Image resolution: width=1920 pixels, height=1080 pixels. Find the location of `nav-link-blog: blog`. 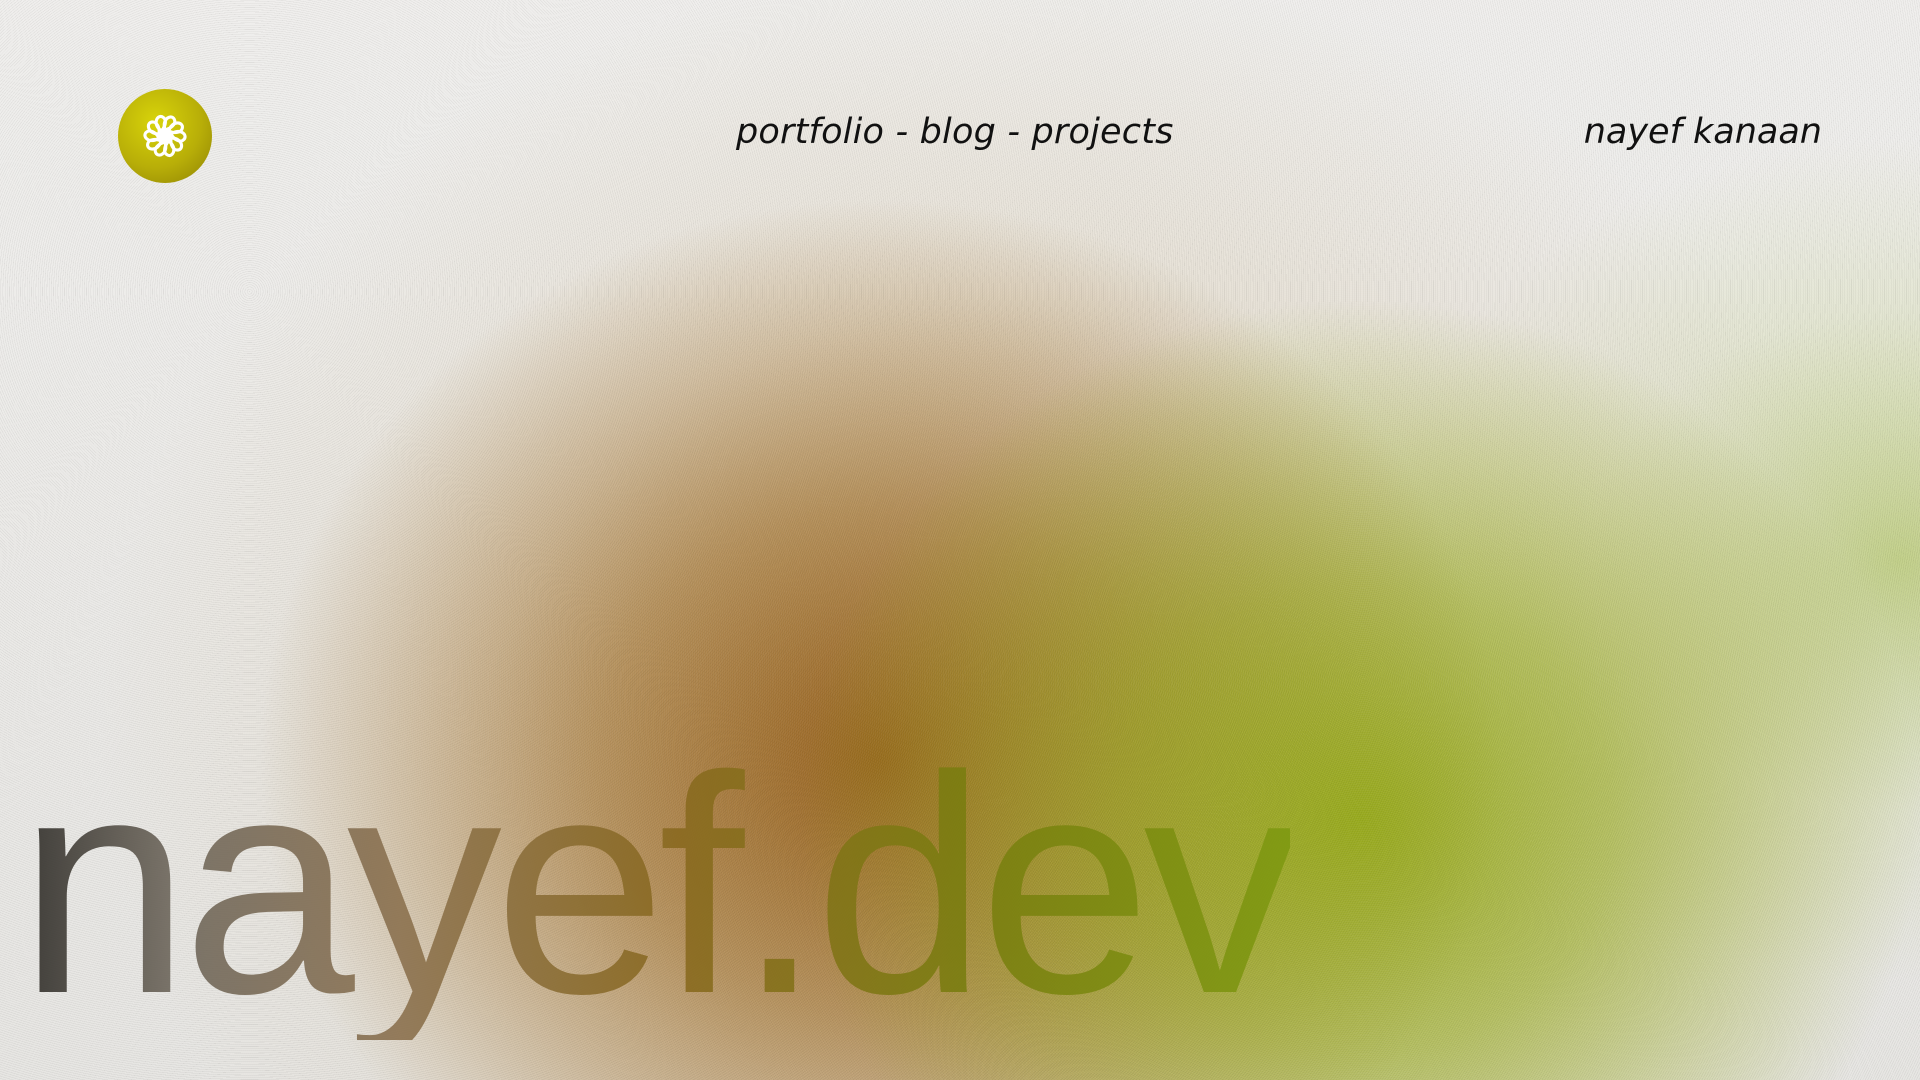

nav-link-blog: blog is located at coordinates (958, 132).